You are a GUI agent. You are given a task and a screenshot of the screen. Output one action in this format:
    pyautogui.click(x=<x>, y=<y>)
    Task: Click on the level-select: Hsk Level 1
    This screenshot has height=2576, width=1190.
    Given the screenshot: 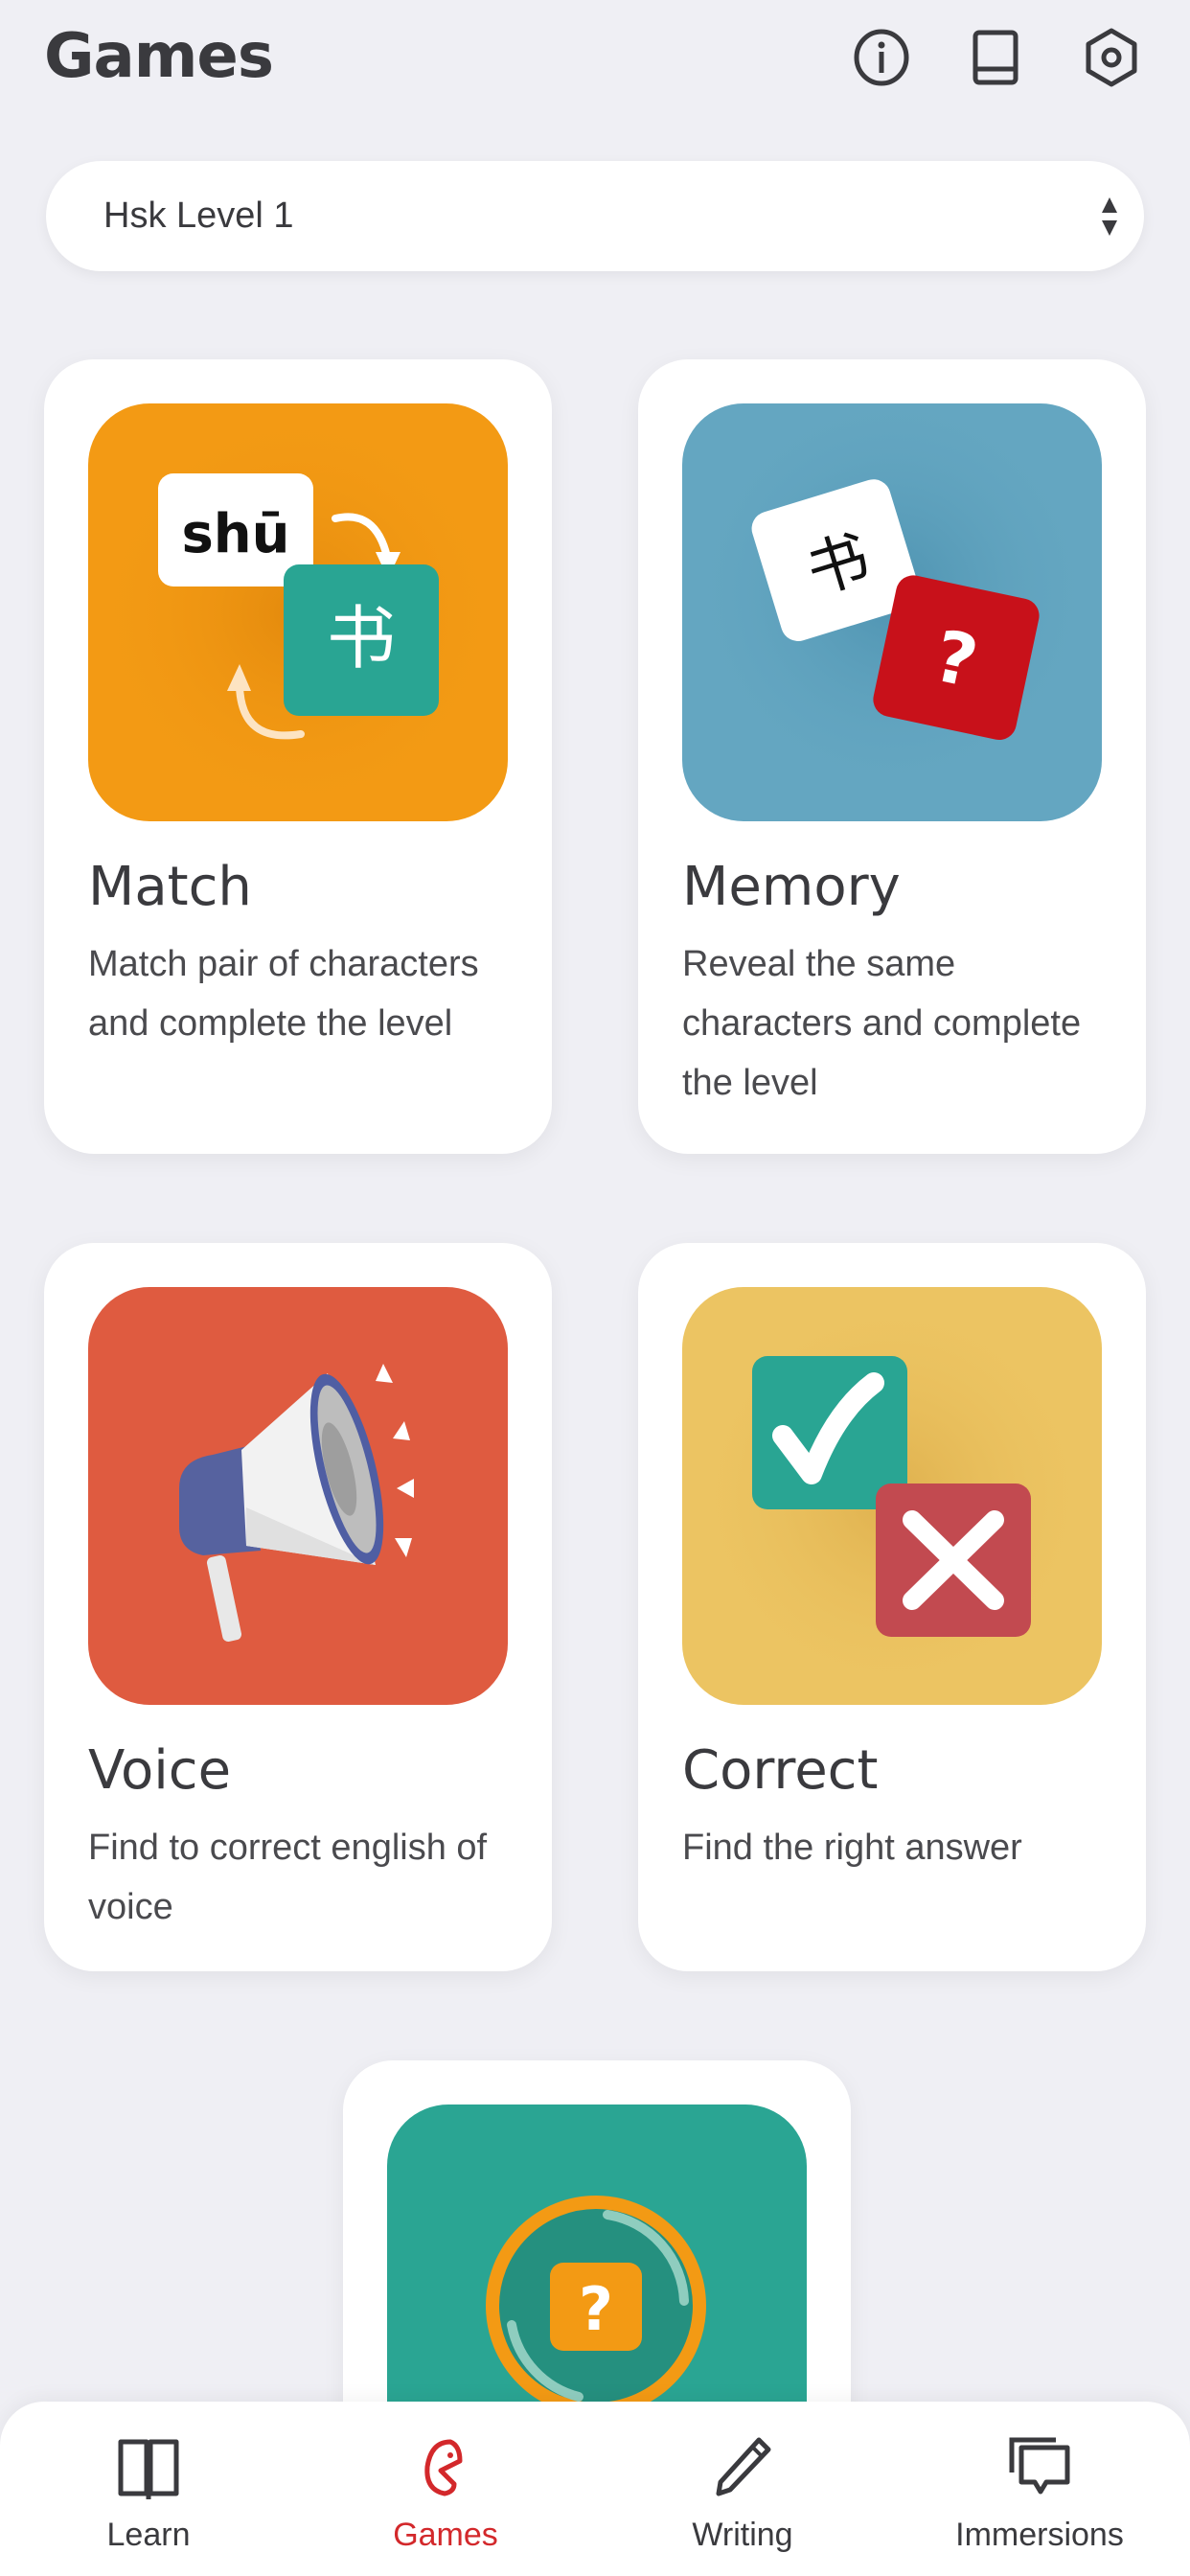 What is the action you would take?
    pyautogui.click(x=595, y=216)
    